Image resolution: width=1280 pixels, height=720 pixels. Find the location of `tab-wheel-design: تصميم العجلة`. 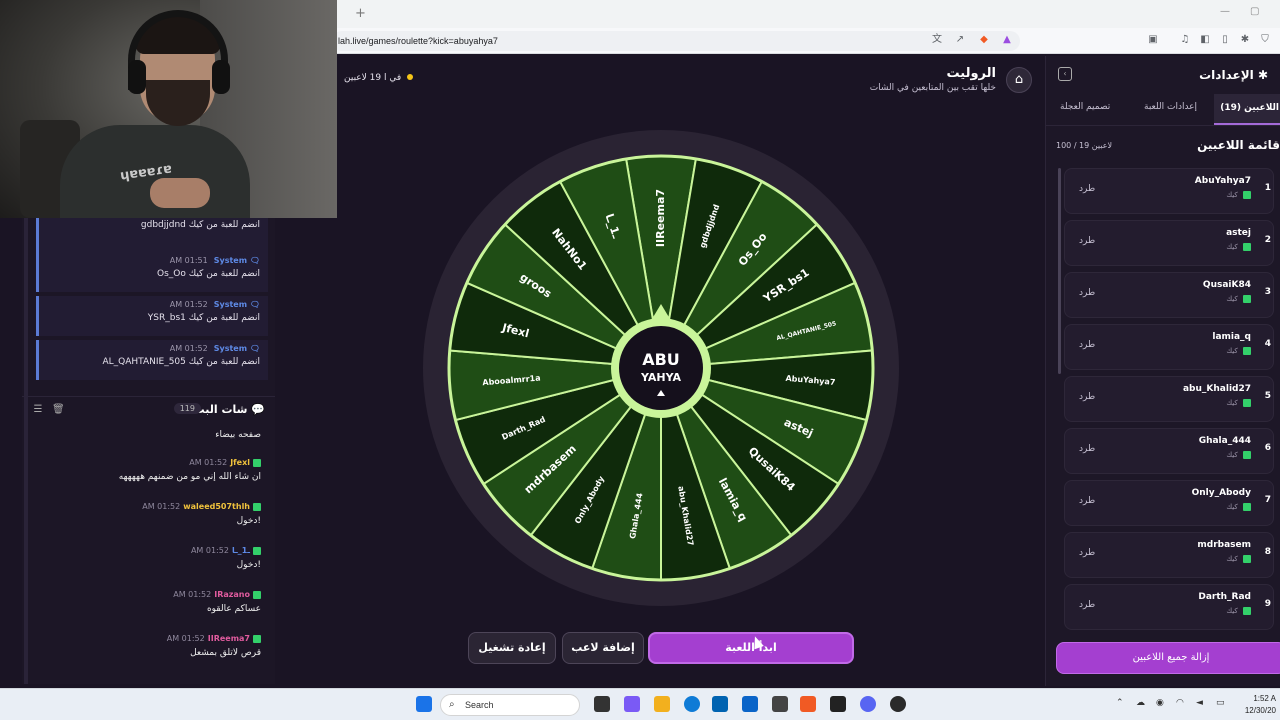

tab-wheel-design: تصميم العجلة is located at coordinates (1085, 107).